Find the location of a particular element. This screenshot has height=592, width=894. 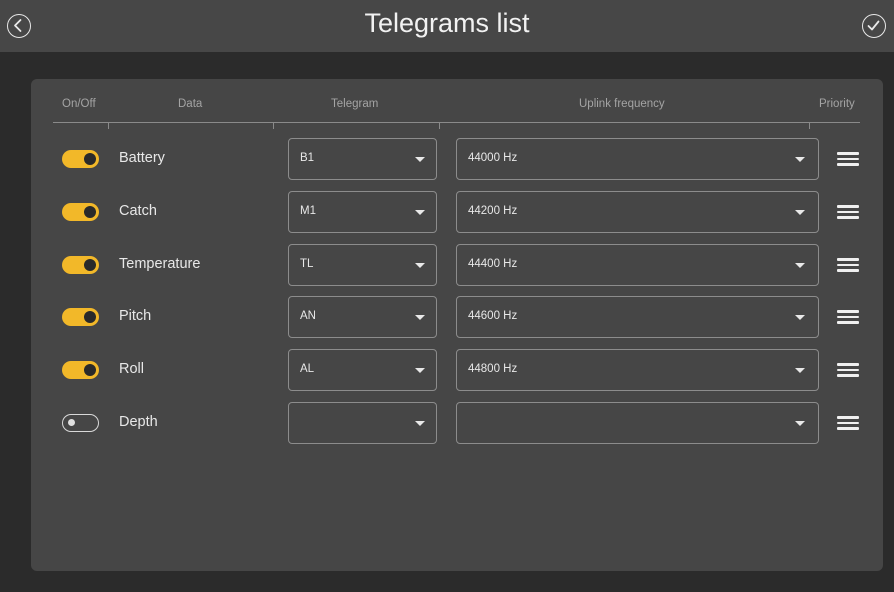

telegram-select is located at coordinates (362, 423).